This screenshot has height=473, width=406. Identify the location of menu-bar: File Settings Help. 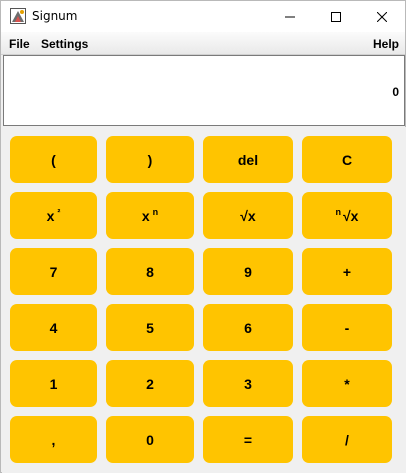
(203, 43).